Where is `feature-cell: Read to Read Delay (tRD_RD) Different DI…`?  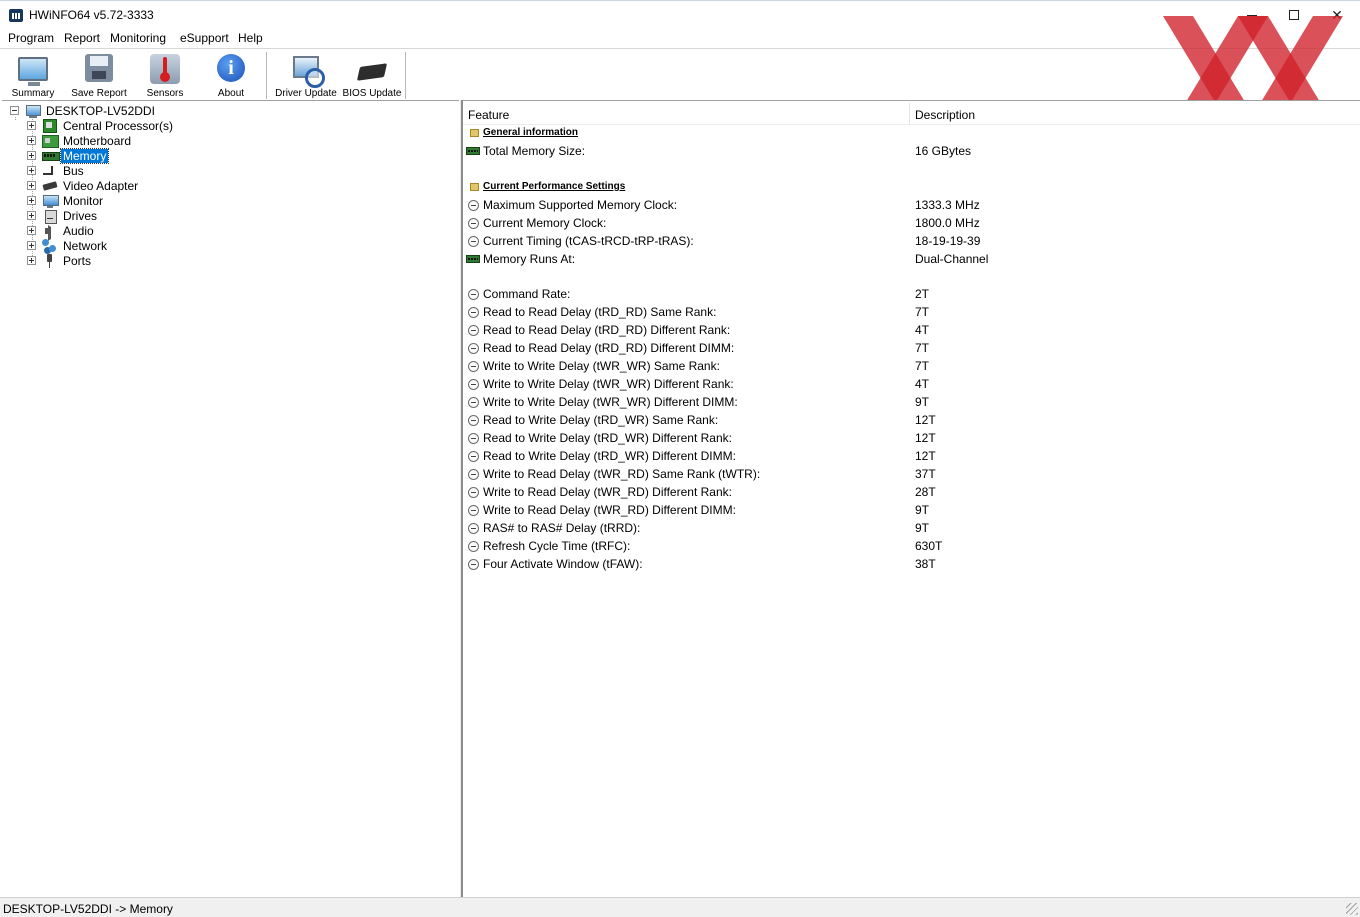
feature-cell: Read to Read Delay (tRD_RD) Different DI… is located at coordinates (609, 348).